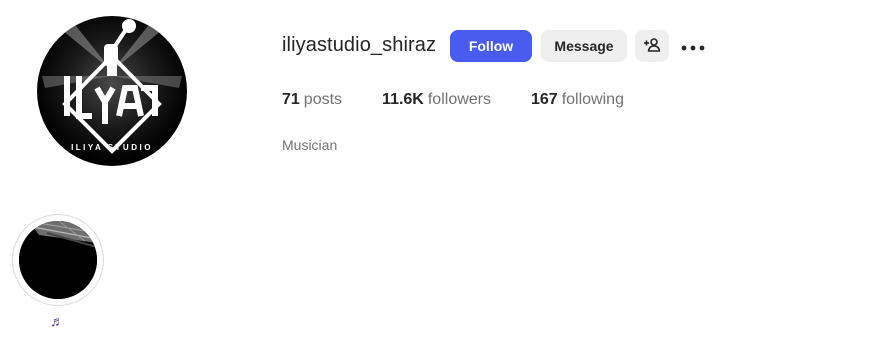 Image resolution: width=880 pixels, height=359 pixels. I want to click on profile-avatar: ILIYA STUDIO, so click(112, 91).